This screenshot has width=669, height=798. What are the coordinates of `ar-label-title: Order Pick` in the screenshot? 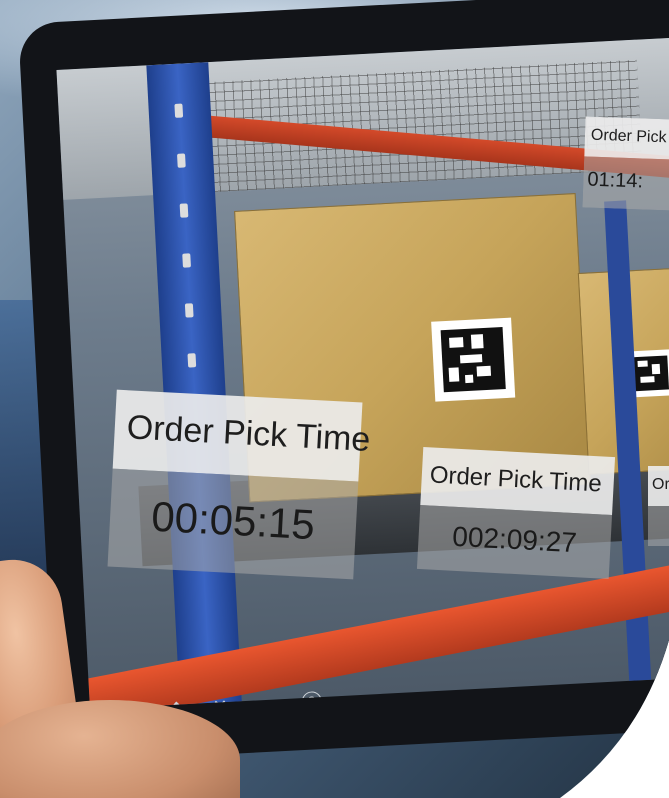 It's located at (626, 137).